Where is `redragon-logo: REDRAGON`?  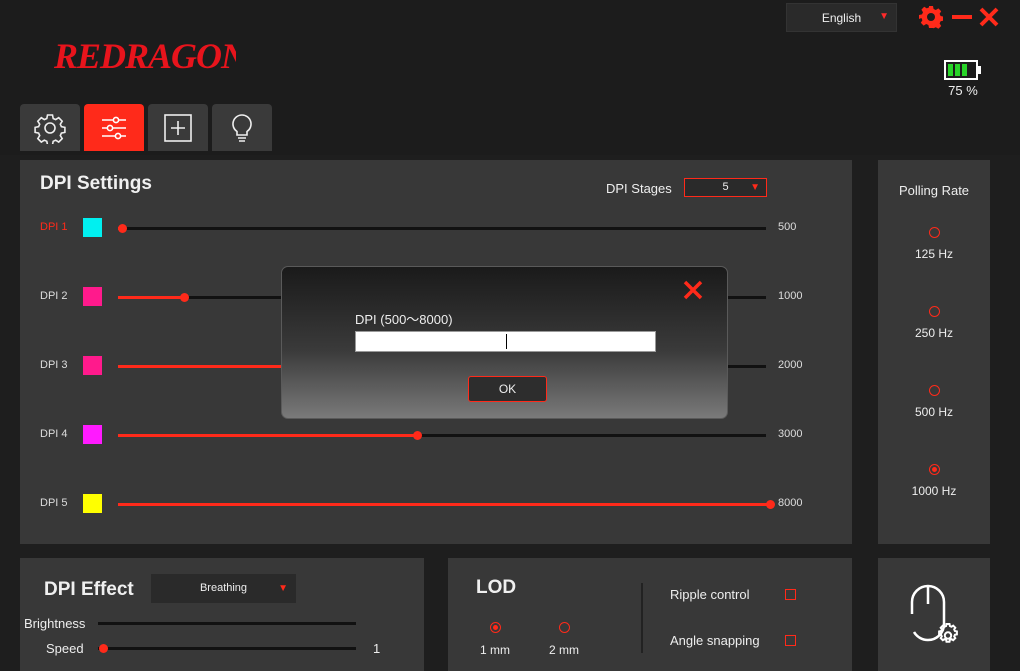 redragon-logo: REDRAGON is located at coordinates (151, 53).